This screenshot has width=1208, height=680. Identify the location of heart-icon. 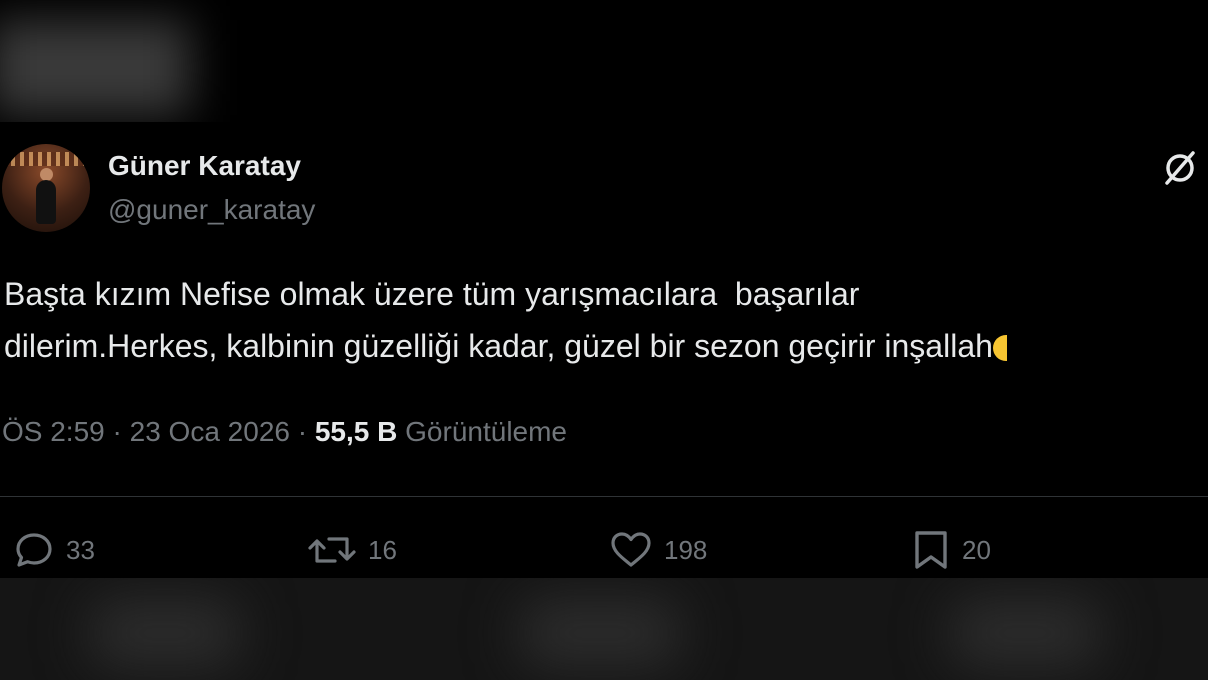
(631, 550).